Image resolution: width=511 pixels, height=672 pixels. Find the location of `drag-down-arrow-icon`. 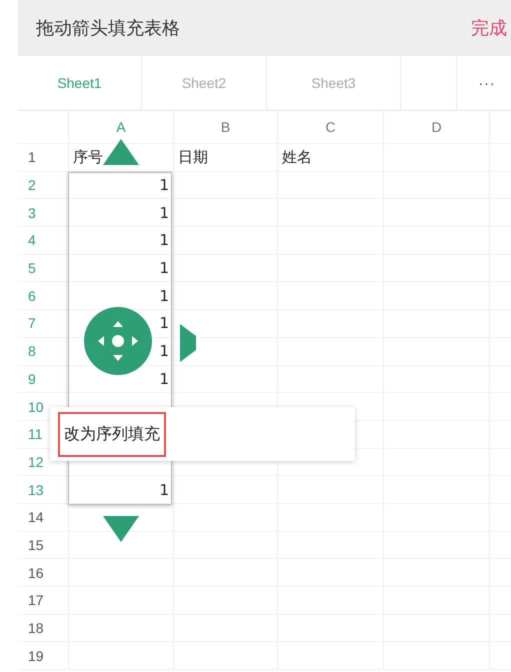

drag-down-arrow-icon is located at coordinates (121, 529).